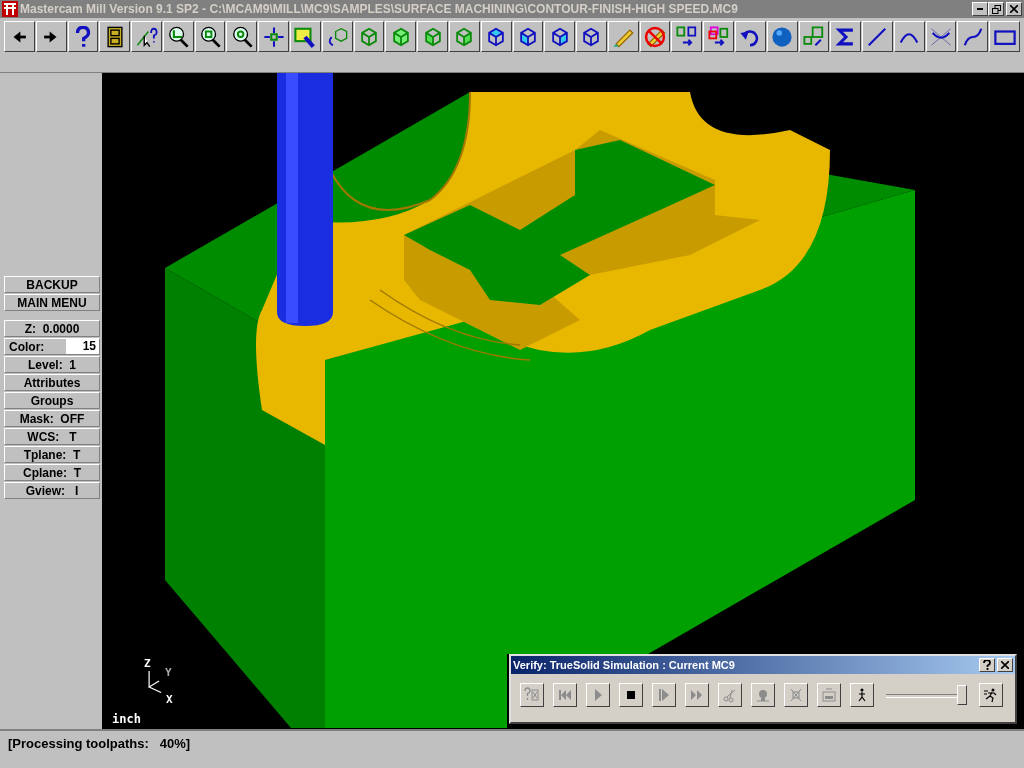  I want to click on window-title: Mastercam Mill Version 9.1 SP2 - C:\MCAM9\MILL\MC9\SAMPLES\SURFACE MACHINING\CONTOUR-FINISH-HIGH SPEED.MC9, so click(379, 9).